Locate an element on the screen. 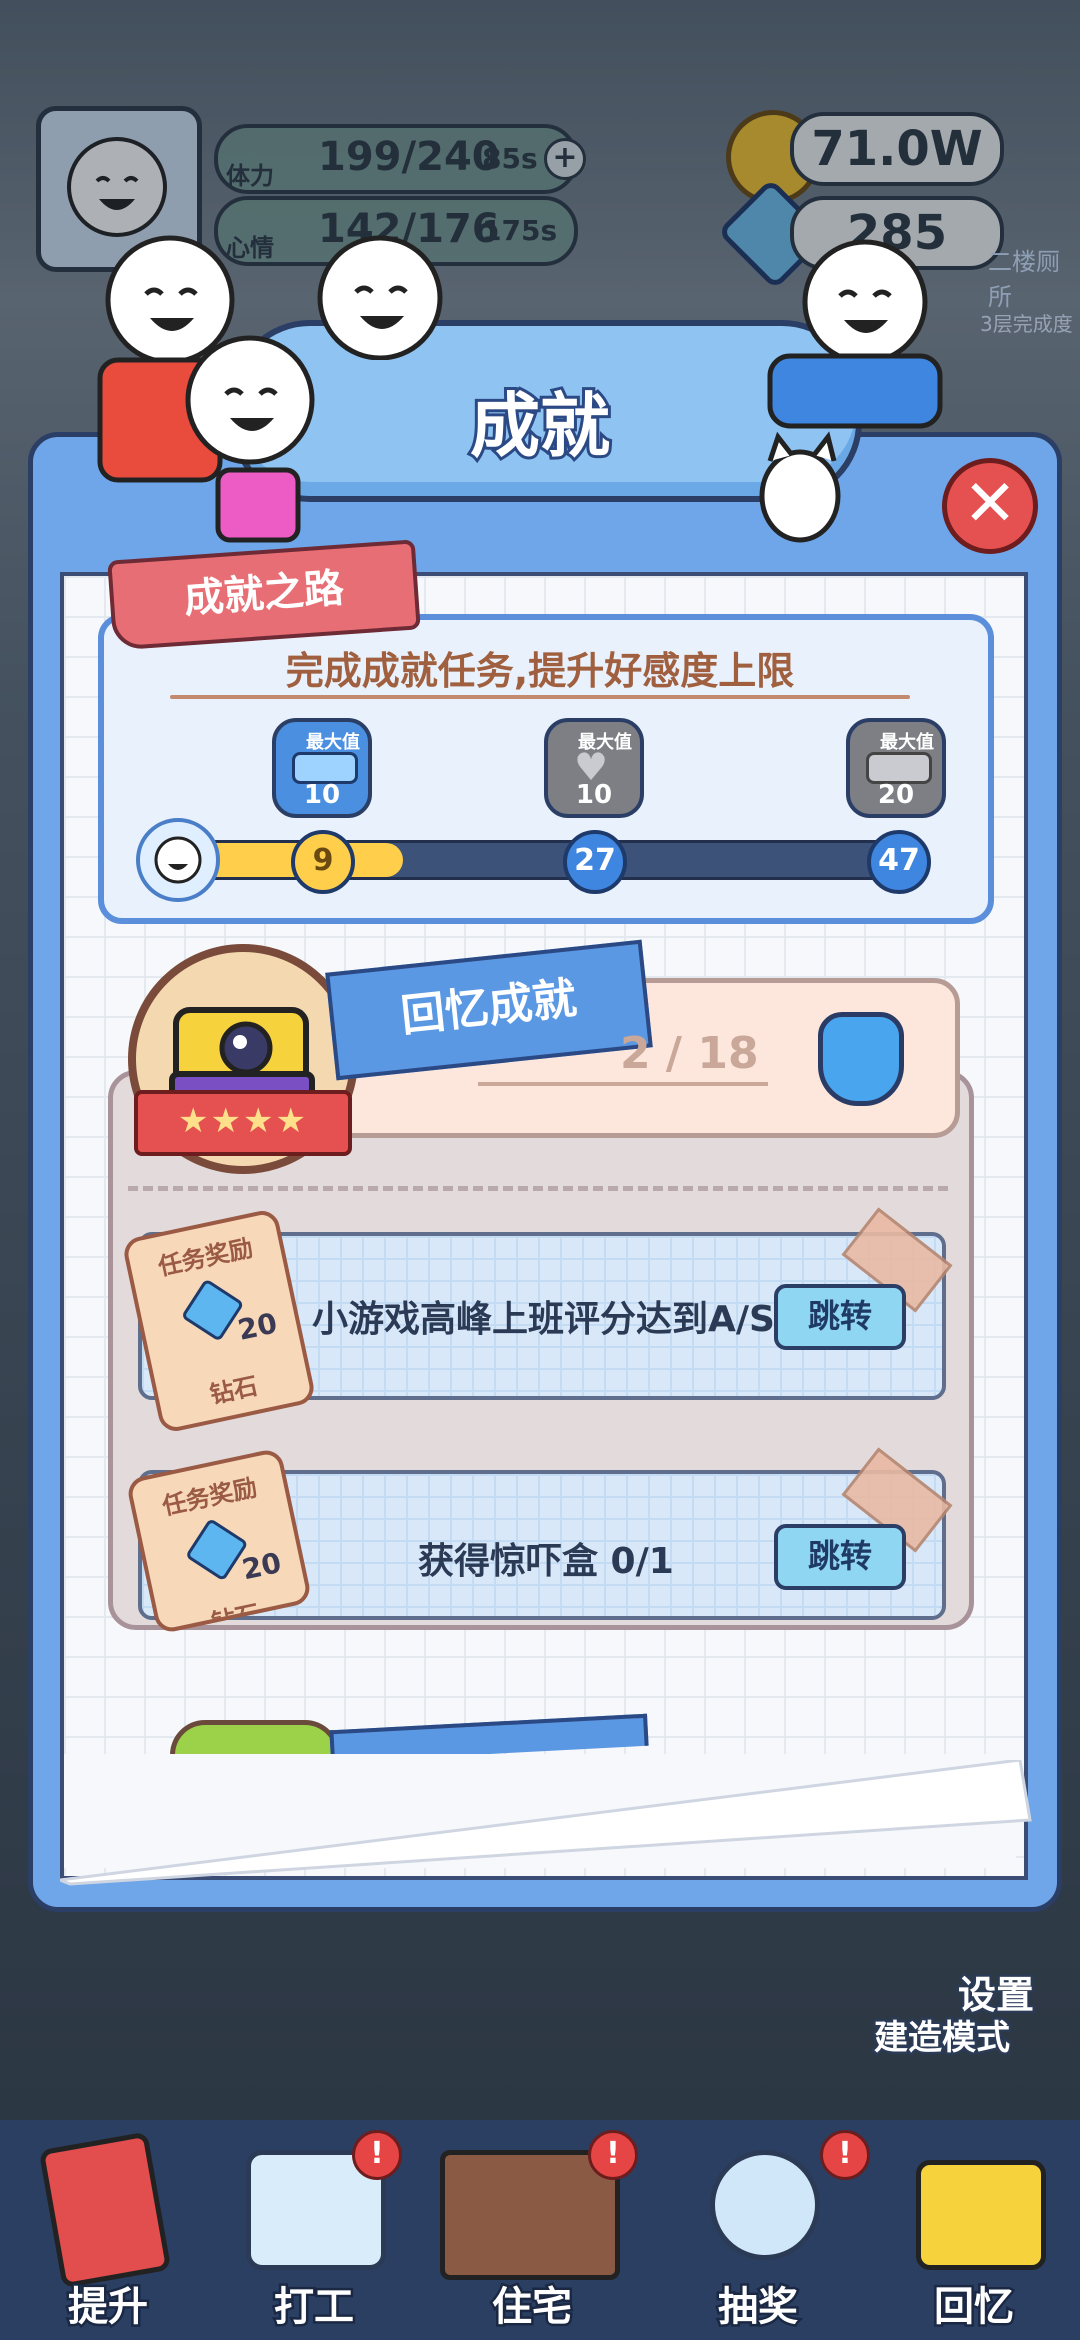 This screenshot has height=2340, width=1080. road-divider is located at coordinates (540, 697).